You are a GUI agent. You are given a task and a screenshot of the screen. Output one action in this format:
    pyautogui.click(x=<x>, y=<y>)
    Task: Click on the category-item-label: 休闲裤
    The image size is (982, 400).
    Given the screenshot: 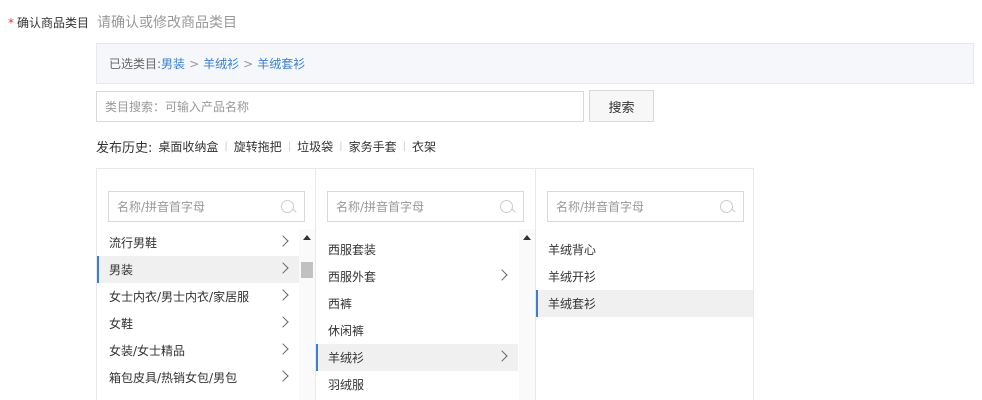 What is the action you would take?
    pyautogui.click(x=346, y=331)
    